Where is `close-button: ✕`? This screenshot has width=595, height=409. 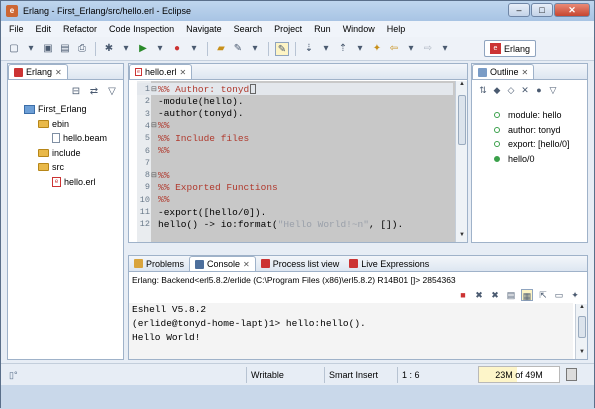 close-button: ✕ is located at coordinates (572, 10).